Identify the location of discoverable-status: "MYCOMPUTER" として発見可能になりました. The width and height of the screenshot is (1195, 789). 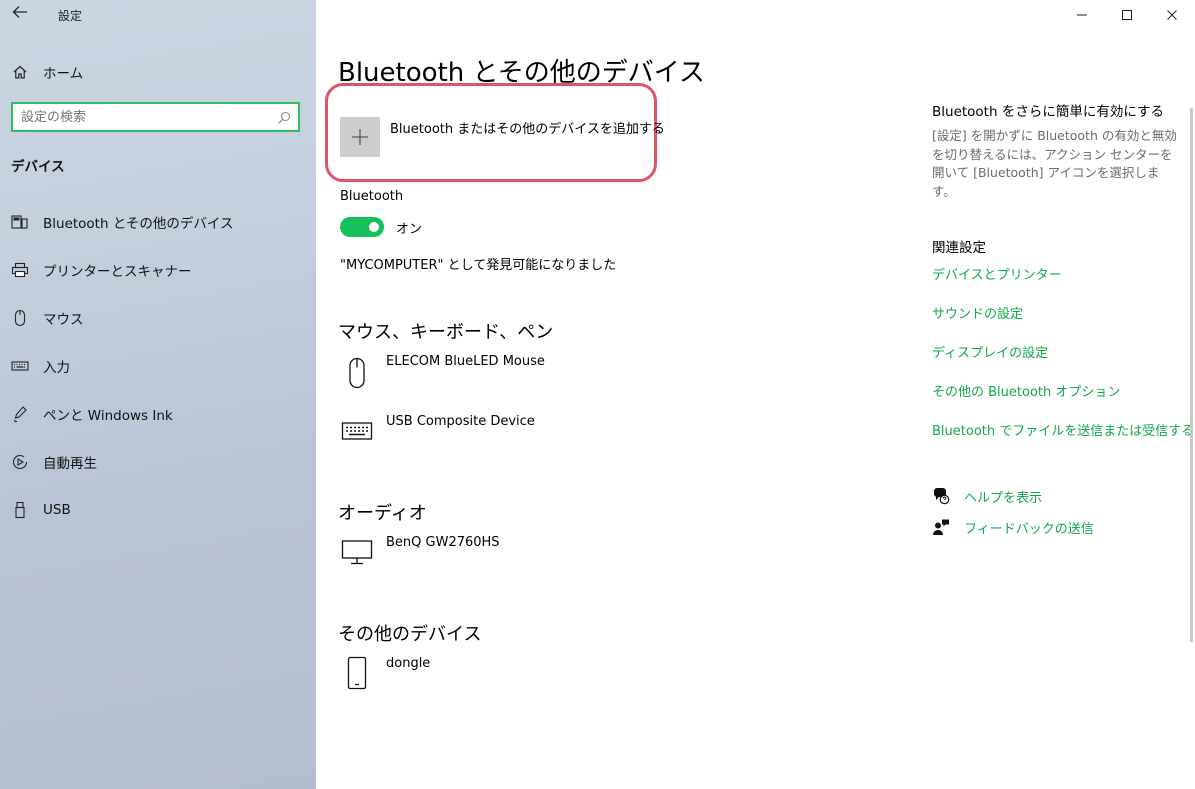
(478, 265).